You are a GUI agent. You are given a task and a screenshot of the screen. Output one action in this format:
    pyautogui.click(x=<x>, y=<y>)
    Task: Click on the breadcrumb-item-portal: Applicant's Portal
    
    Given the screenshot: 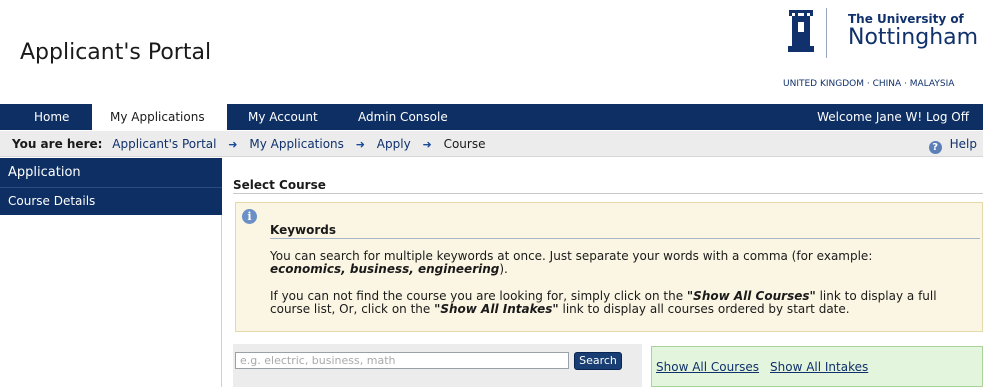 What is the action you would take?
    pyautogui.click(x=164, y=144)
    